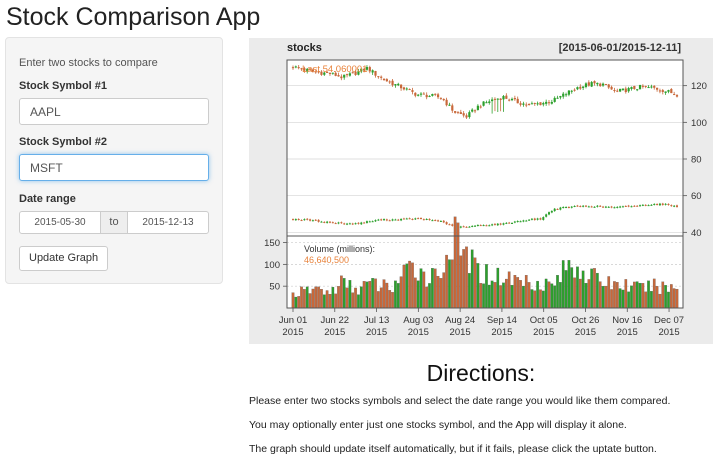 The height and width of the screenshot is (472, 720). Describe the element at coordinates (168, 222) in the screenshot. I see `date-end-input: 2015-12-13` at that location.